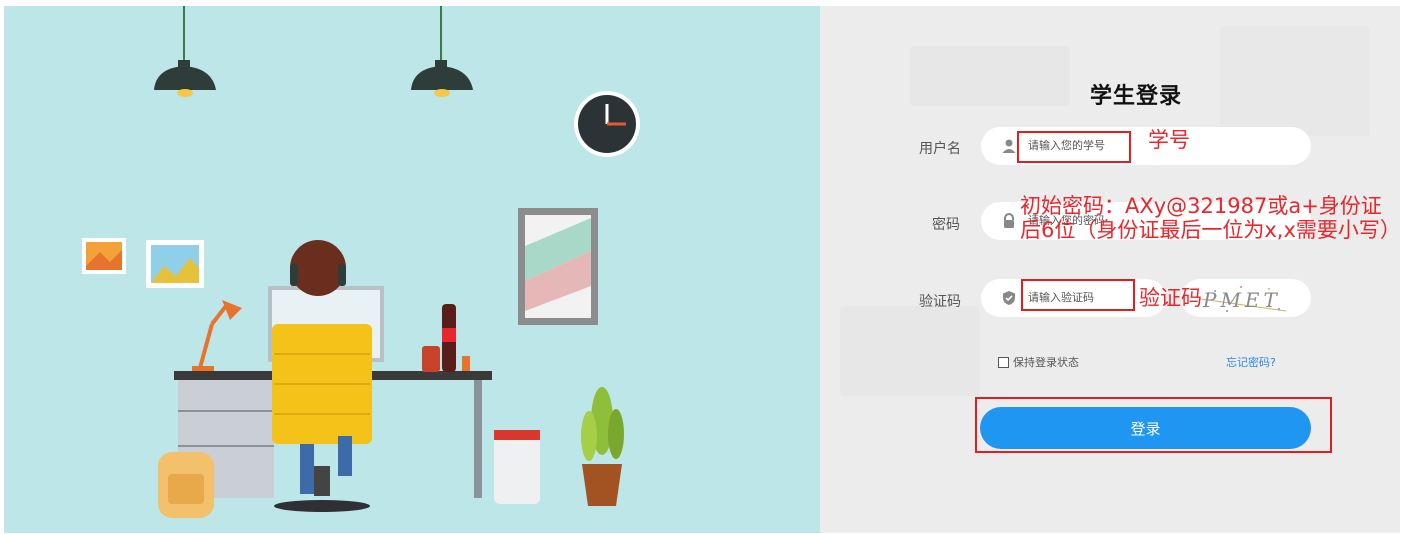 Image resolution: width=1405 pixels, height=534 pixels. Describe the element at coordinates (1009, 220) in the screenshot. I see `lock-icon` at that location.